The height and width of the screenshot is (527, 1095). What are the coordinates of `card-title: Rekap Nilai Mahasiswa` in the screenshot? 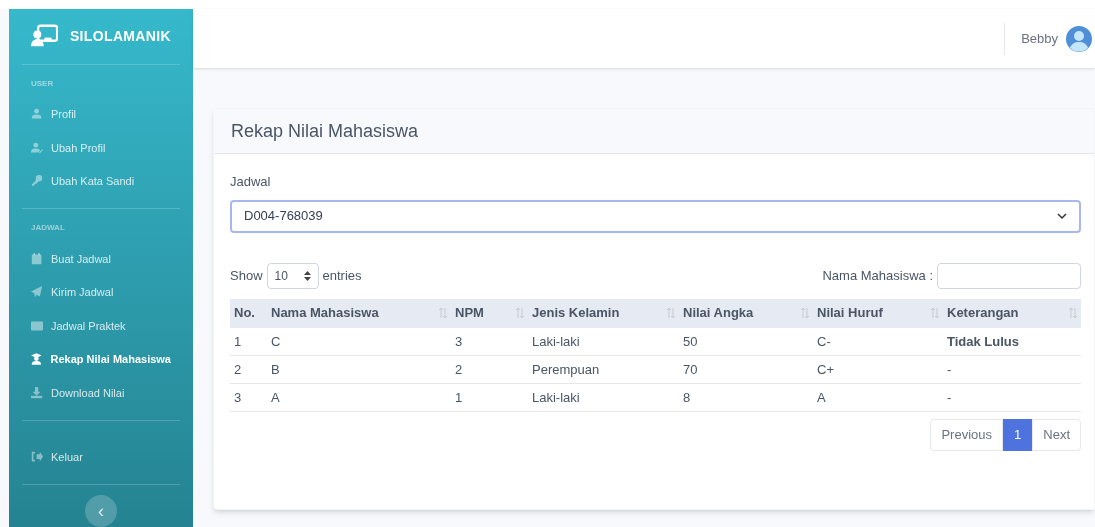 It's located at (325, 131).